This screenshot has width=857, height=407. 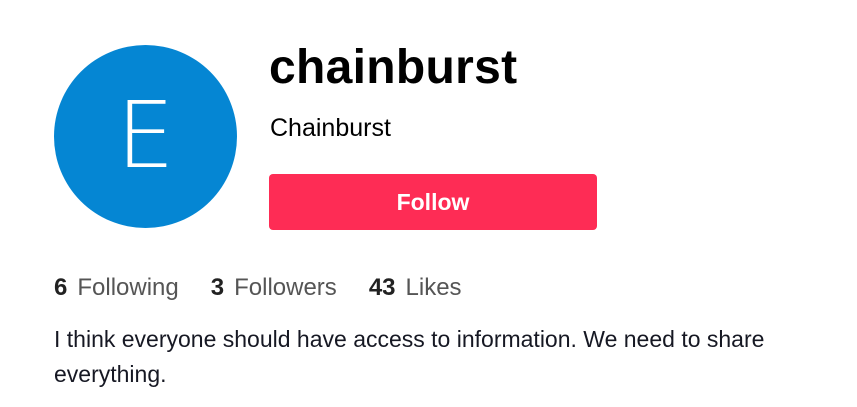 I want to click on profile-stats: 6 Following 3 Followers 43 Likes, so click(x=274, y=288).